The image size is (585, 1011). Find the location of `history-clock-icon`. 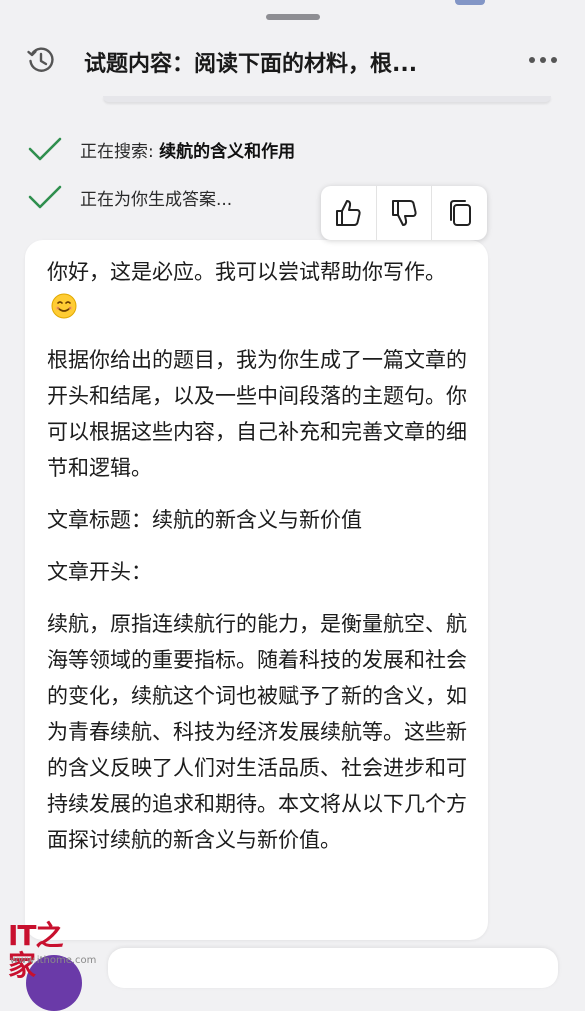

history-clock-icon is located at coordinates (41, 60).